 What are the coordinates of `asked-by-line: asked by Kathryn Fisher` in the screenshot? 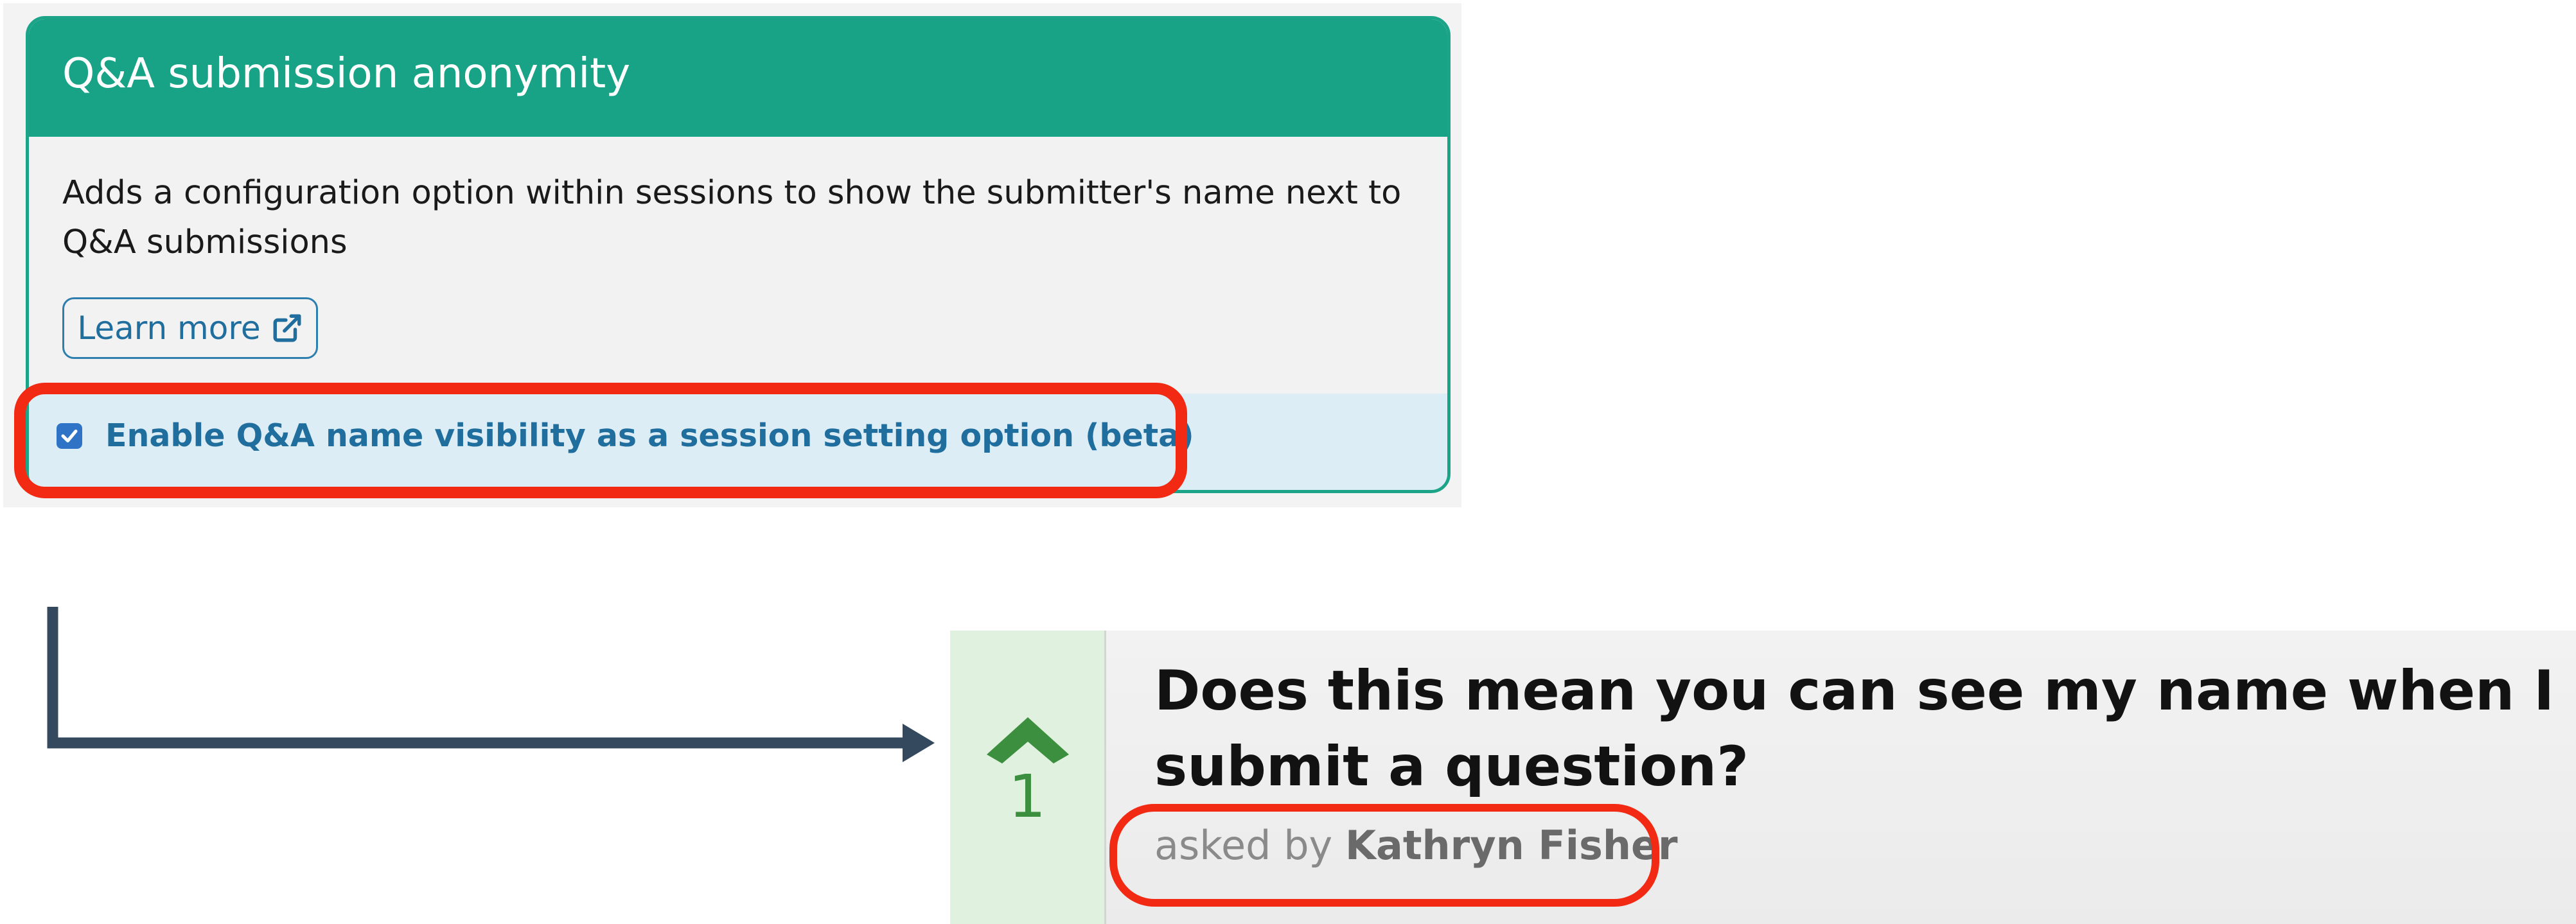 It's located at (1416, 845).